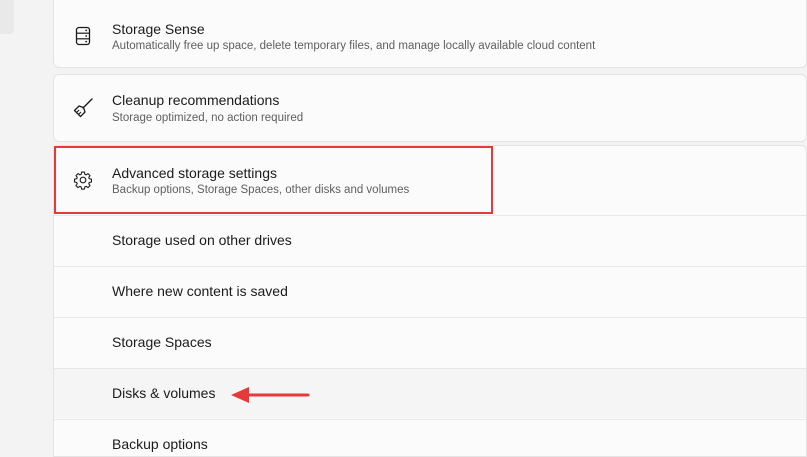 The width and height of the screenshot is (807, 457). What do you see at coordinates (196, 100) in the screenshot?
I see `cleanup-title: Cleanup recommendations` at bounding box center [196, 100].